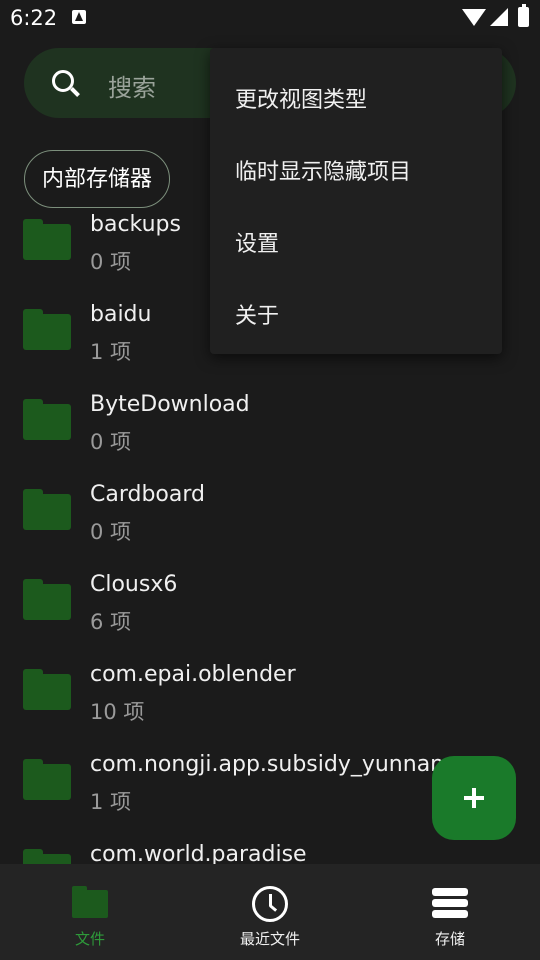 Image resolution: width=540 pixels, height=960 pixels. Describe the element at coordinates (270, 609) in the screenshot. I see `list-item: Clousx6 6 项` at that location.